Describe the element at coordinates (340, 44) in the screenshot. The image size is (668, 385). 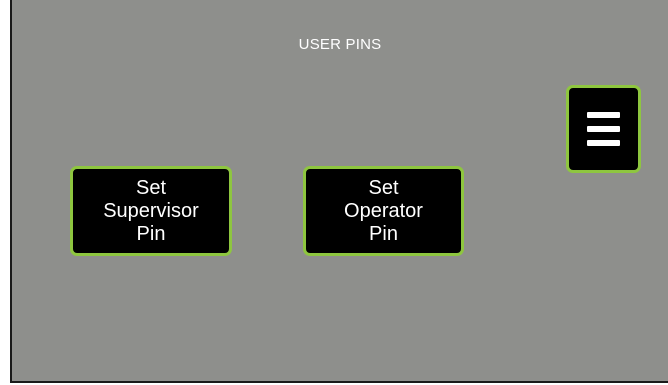
I see `page-title: USER PINS` at that location.